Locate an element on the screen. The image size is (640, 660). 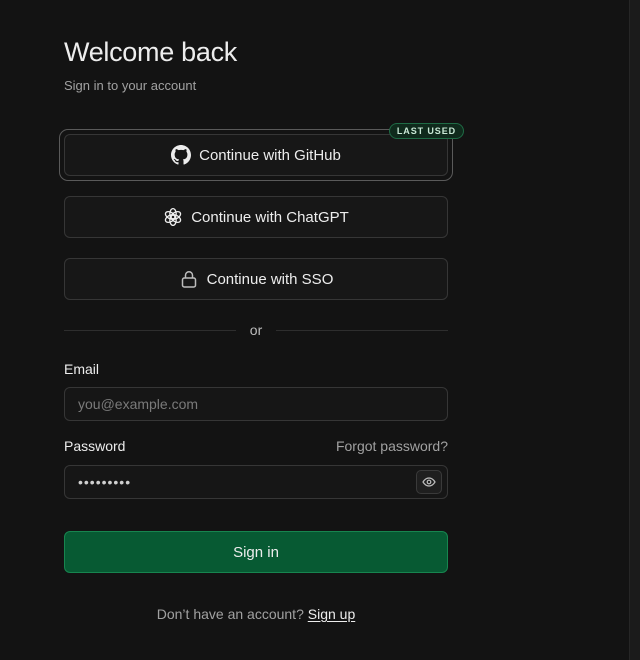
page-subtitle: Sign in to your account is located at coordinates (130, 85).